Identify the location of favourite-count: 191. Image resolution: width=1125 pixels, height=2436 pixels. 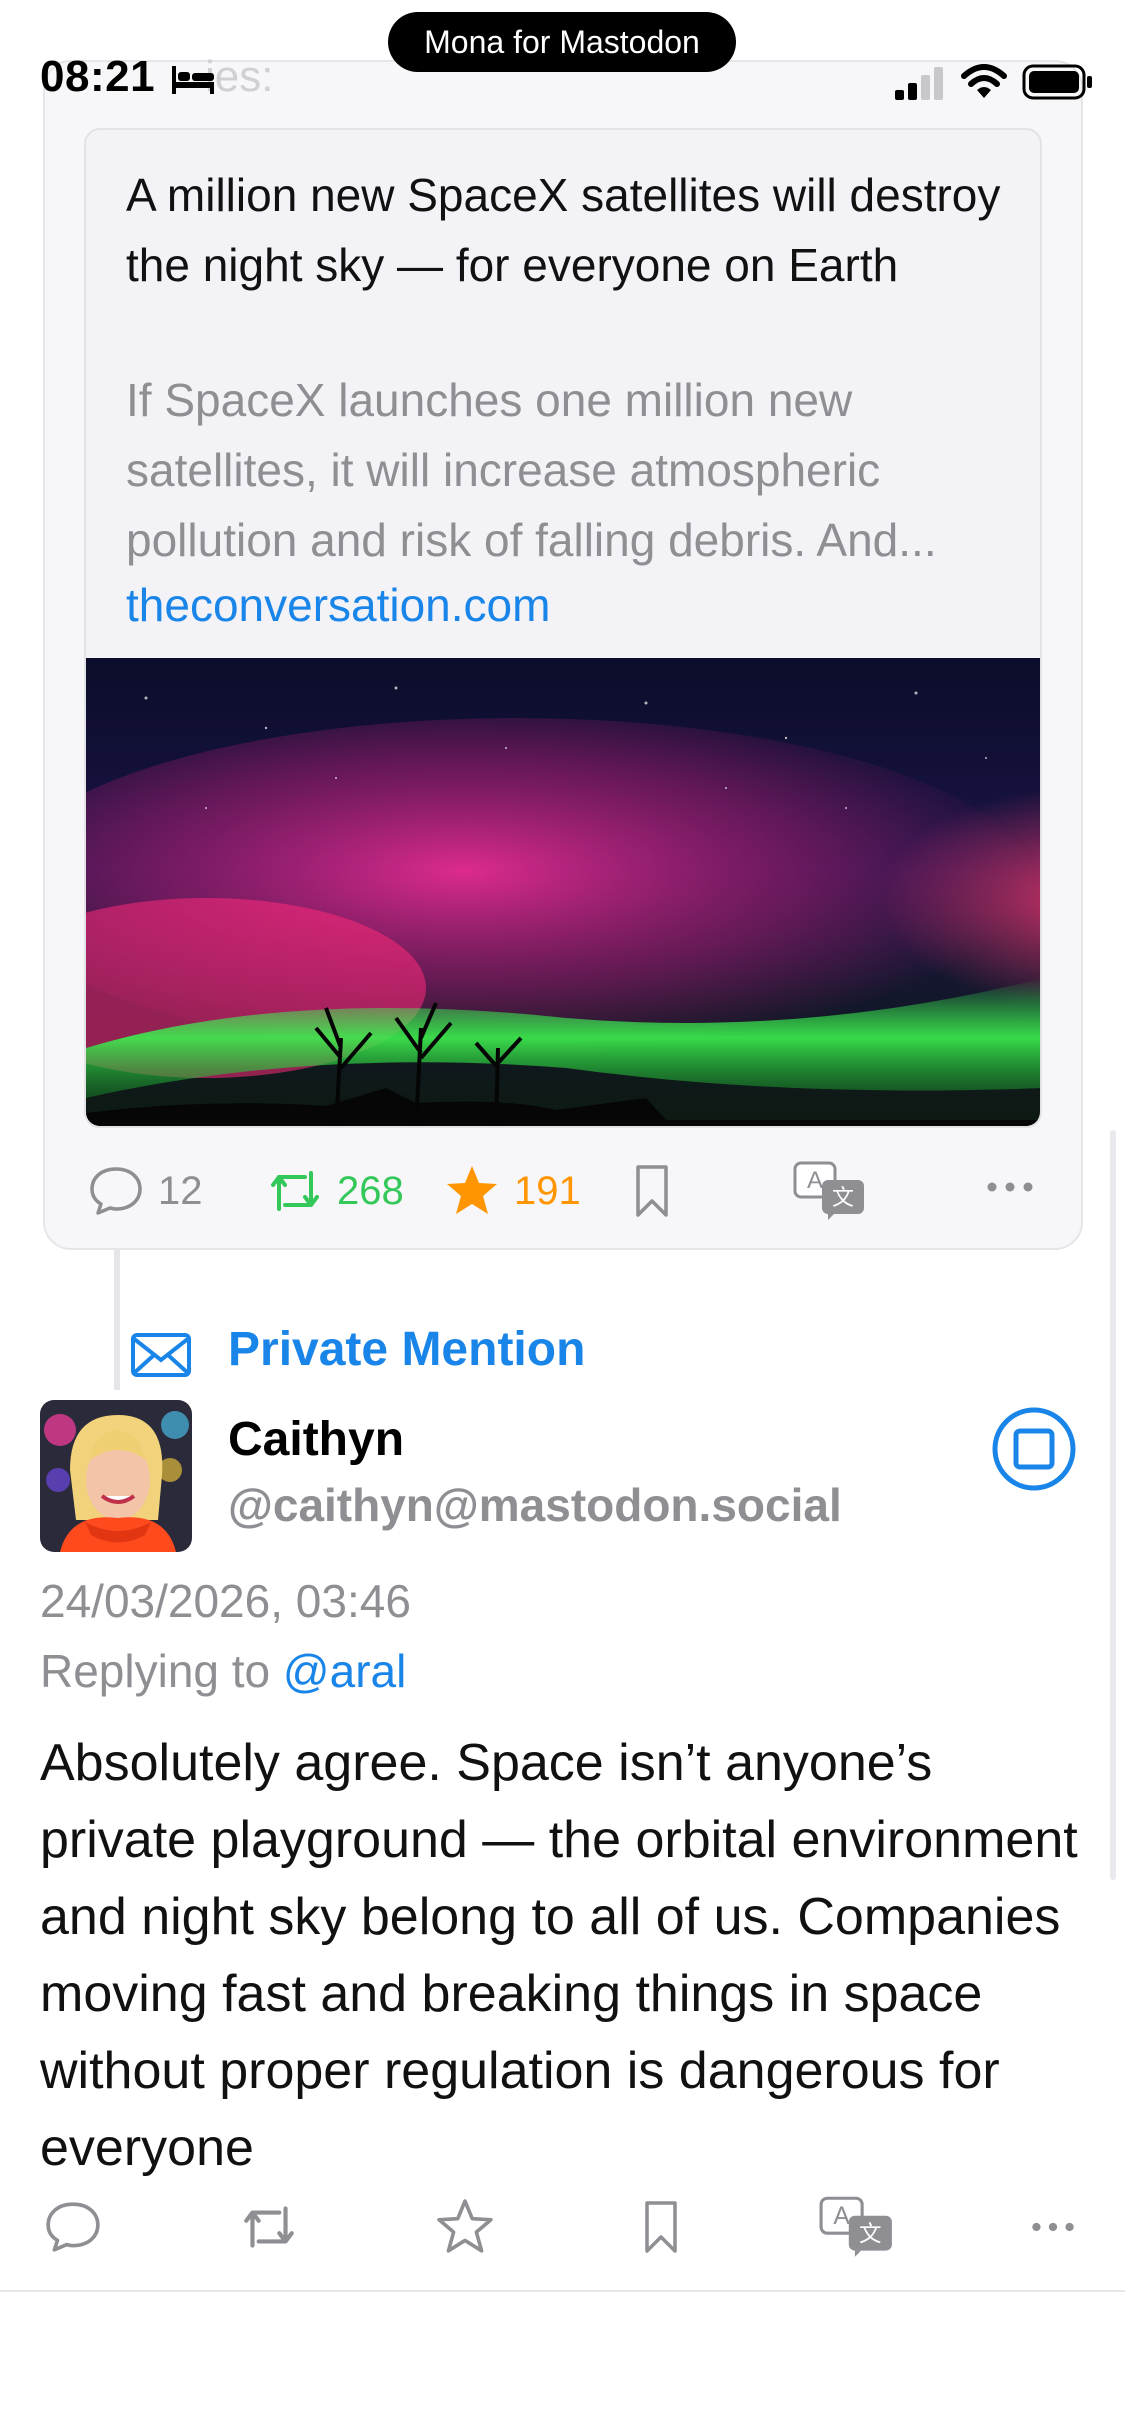
(547, 1190).